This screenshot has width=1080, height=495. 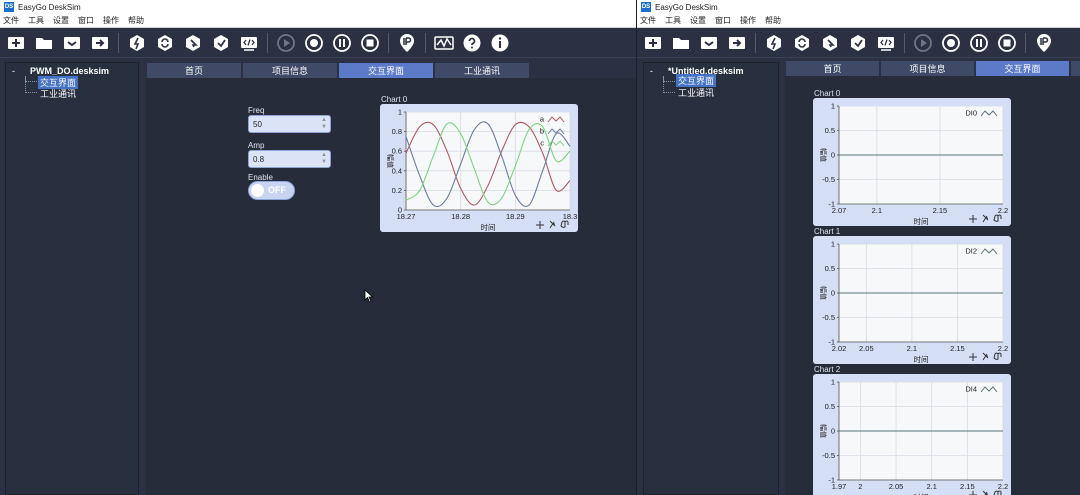 I want to click on tree-root: - PWM_DO.desksim, so click(x=60, y=71).